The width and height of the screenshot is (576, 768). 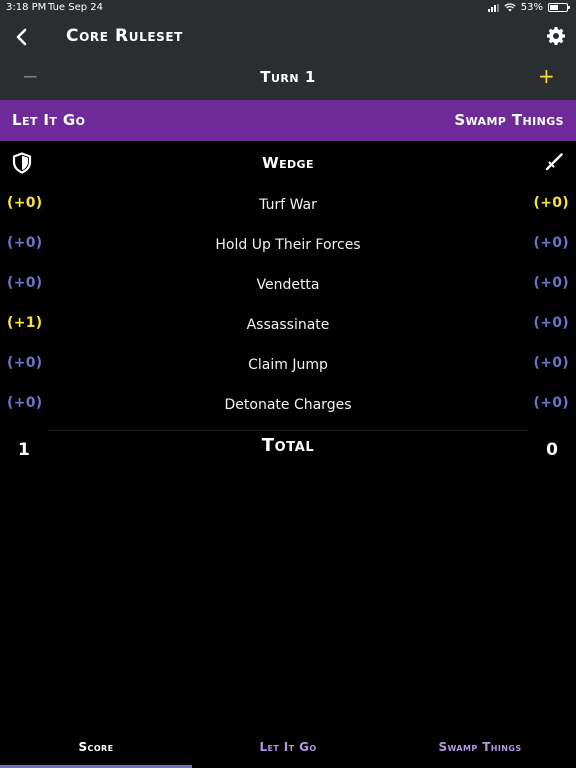 I want to click on objective-name: Claim Jump, so click(x=288, y=365).